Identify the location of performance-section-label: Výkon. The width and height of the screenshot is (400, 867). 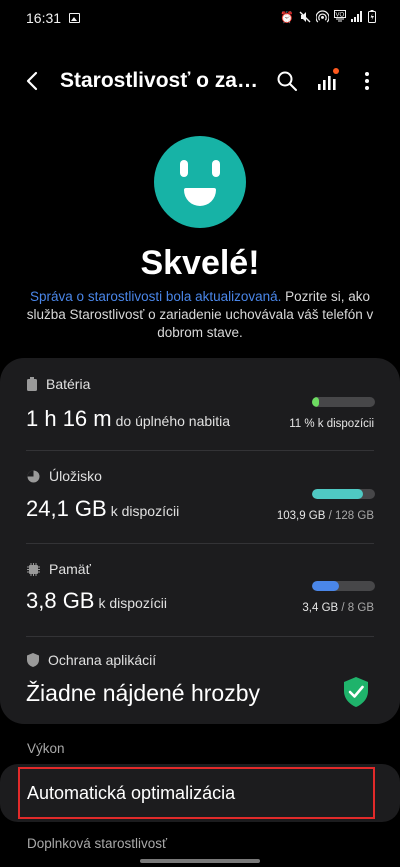
(46, 748).